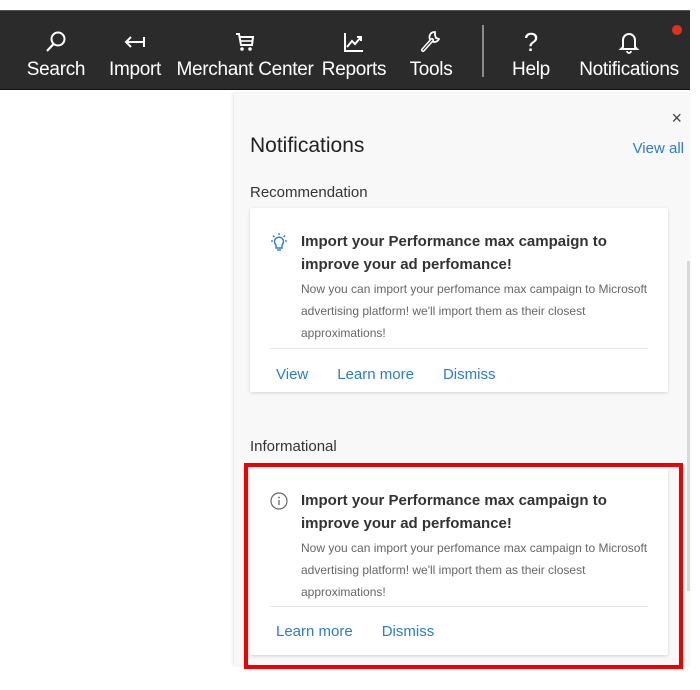 Image resolution: width=700 pixels, height=690 pixels. What do you see at coordinates (676, 118) in the screenshot?
I see `close-icon: ×` at bounding box center [676, 118].